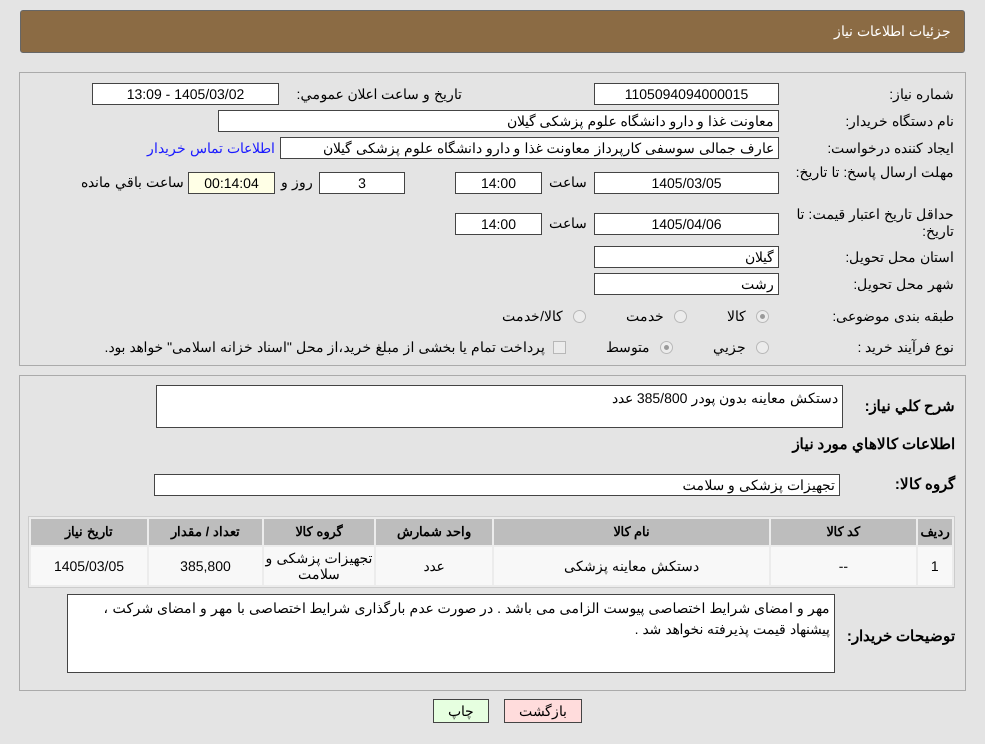 This screenshot has width=985, height=744. What do you see at coordinates (499, 406) in the screenshot?
I see `text-area: دستکش معاینه بدون پودر 385/800 عدد` at bounding box center [499, 406].